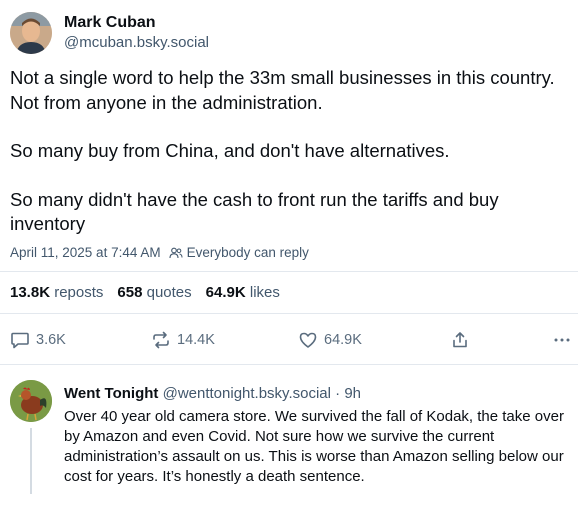 The image size is (578, 506). I want to click on more-options-button, so click(562, 340).